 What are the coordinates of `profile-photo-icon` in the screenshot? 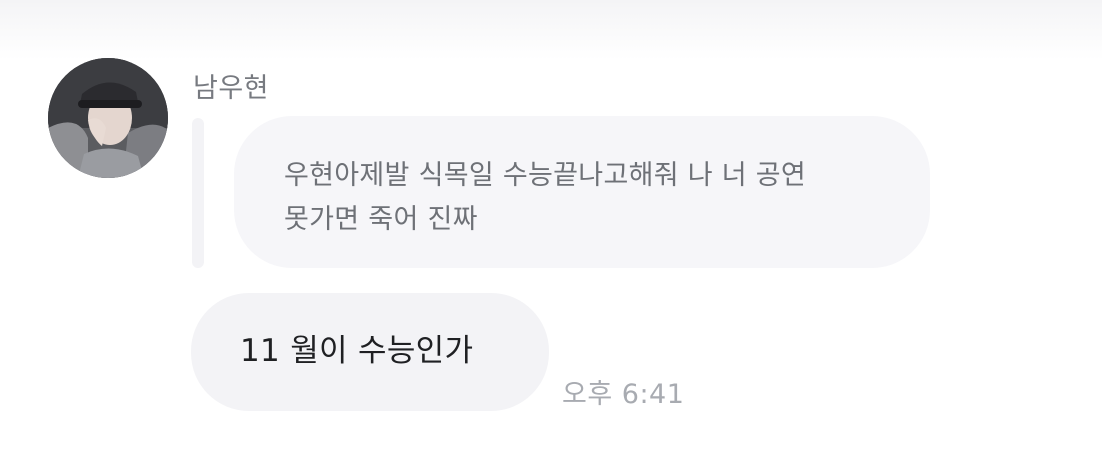 It's located at (108, 118).